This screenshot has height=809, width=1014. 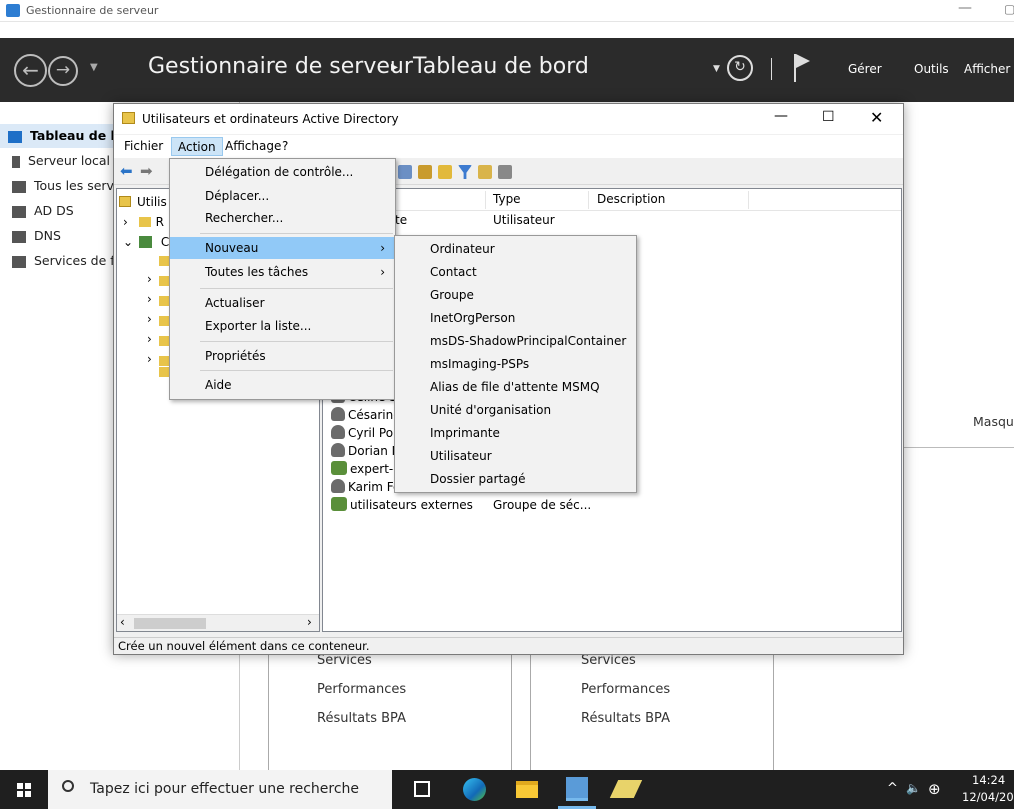 What do you see at coordinates (485, 200) in the screenshot?
I see `column-divider` at bounding box center [485, 200].